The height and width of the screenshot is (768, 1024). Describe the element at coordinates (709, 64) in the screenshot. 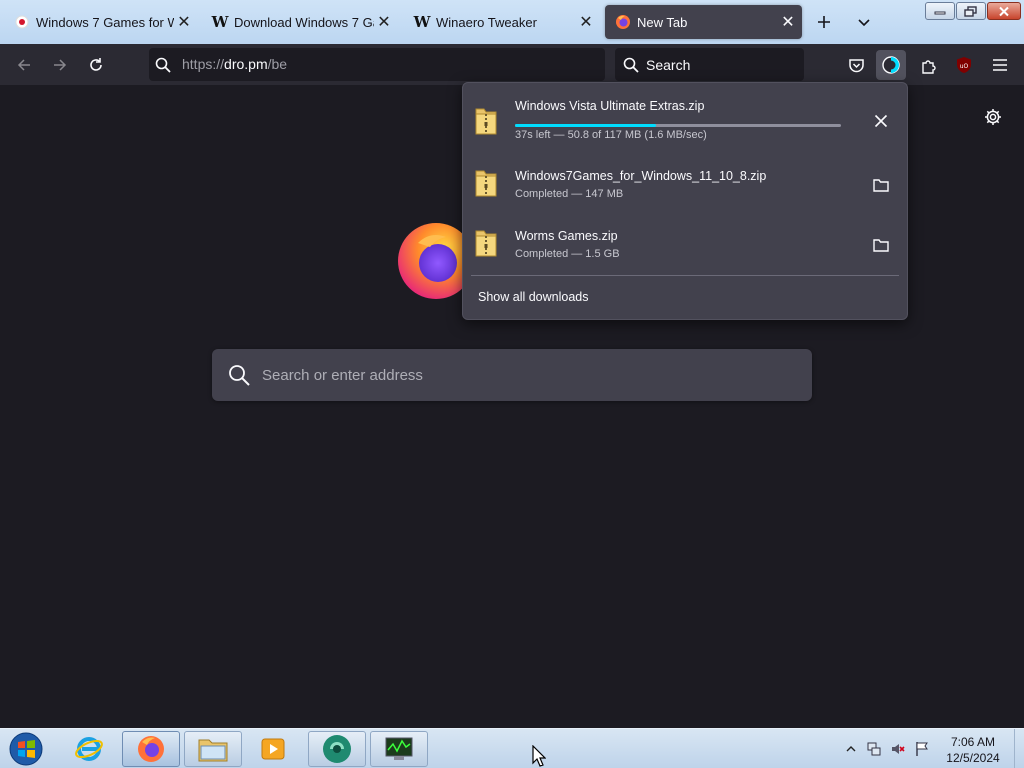

I see `search-bar: Search` at that location.